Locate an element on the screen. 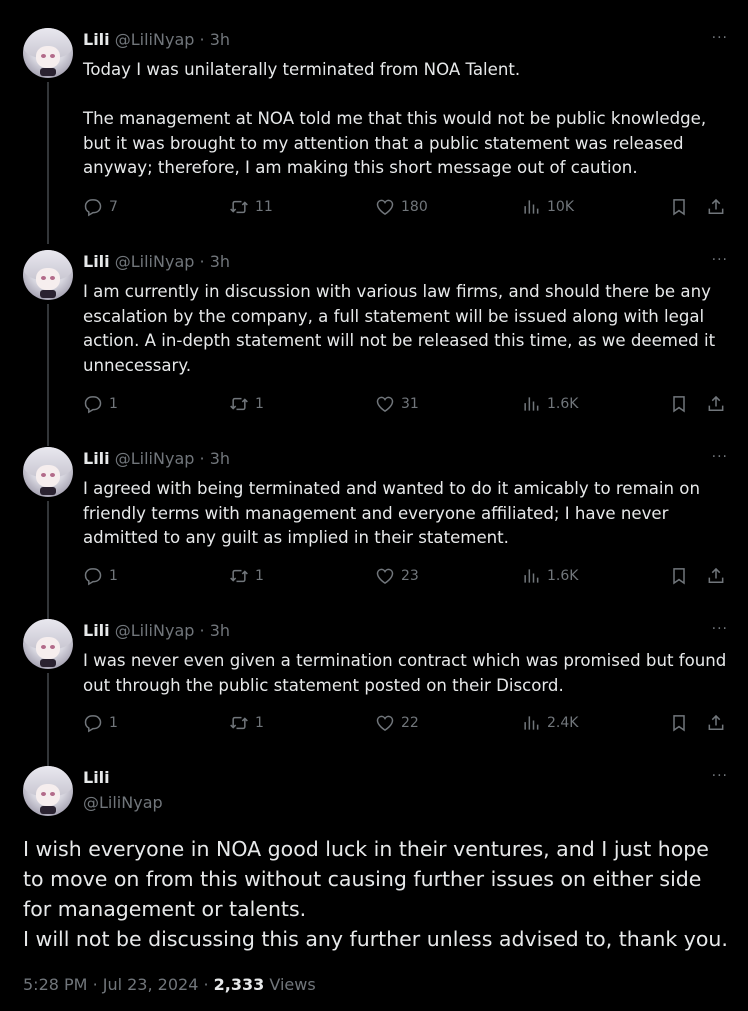  reply-button: 7 is located at coordinates (100, 207).